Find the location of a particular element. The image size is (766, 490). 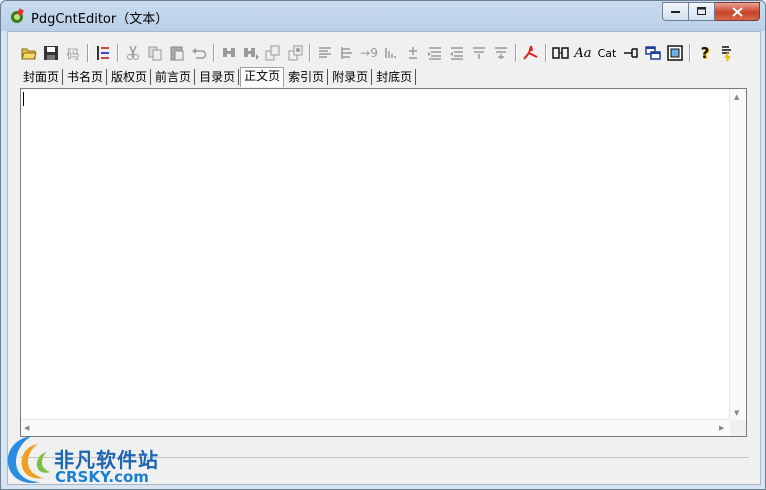

open-folder-icon is located at coordinates (29, 54).